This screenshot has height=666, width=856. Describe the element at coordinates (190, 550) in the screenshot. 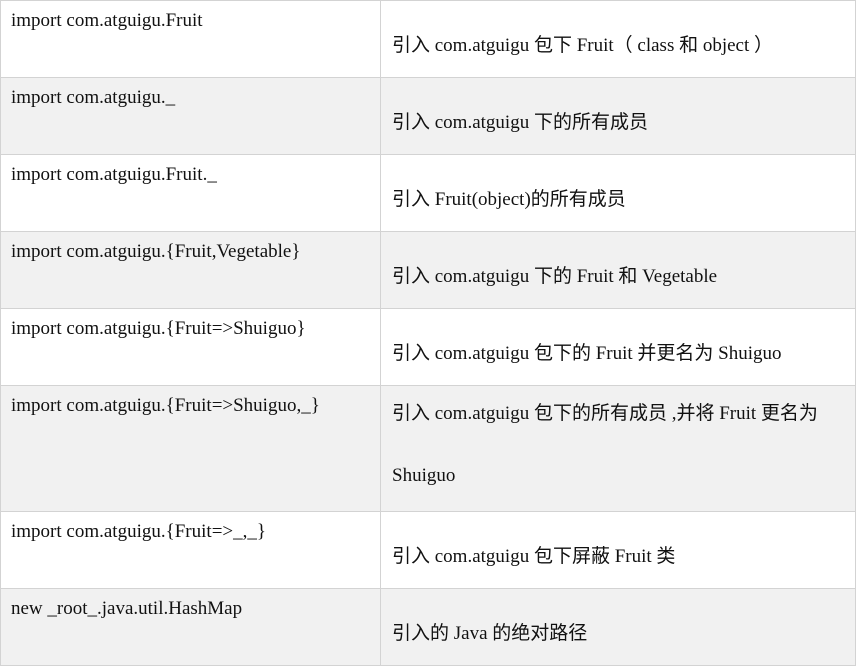

I see `code-cell: import com.atguigu.{Fruit=>_,_}` at that location.